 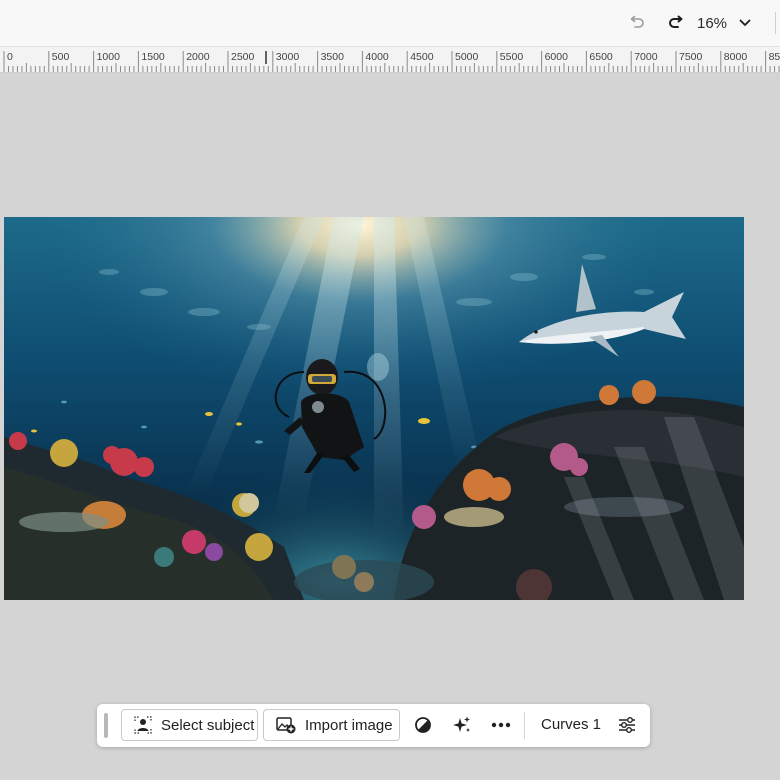 I want to click on sliders-icon, so click(x=627, y=725).